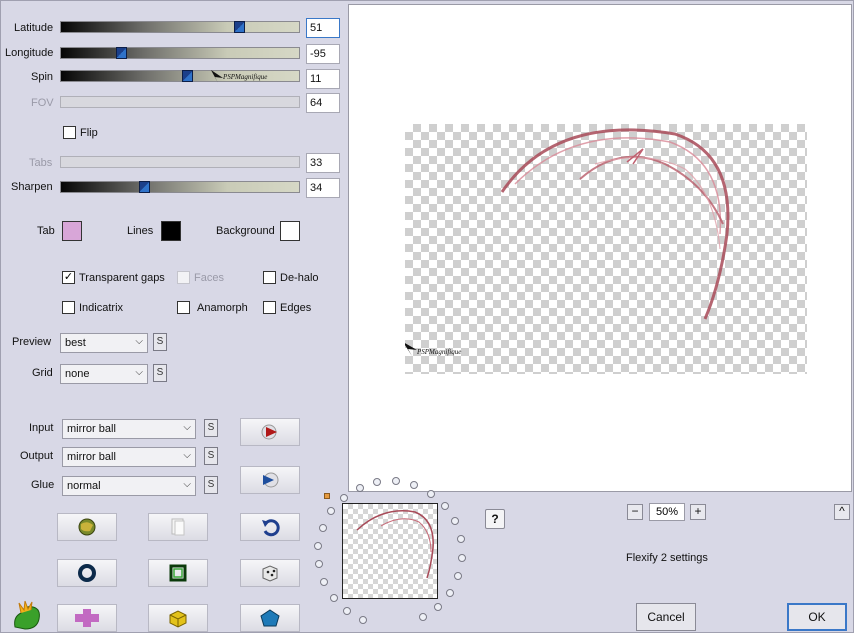 The width and height of the screenshot is (854, 633). I want to click on preview-label: Preview, so click(32, 342).